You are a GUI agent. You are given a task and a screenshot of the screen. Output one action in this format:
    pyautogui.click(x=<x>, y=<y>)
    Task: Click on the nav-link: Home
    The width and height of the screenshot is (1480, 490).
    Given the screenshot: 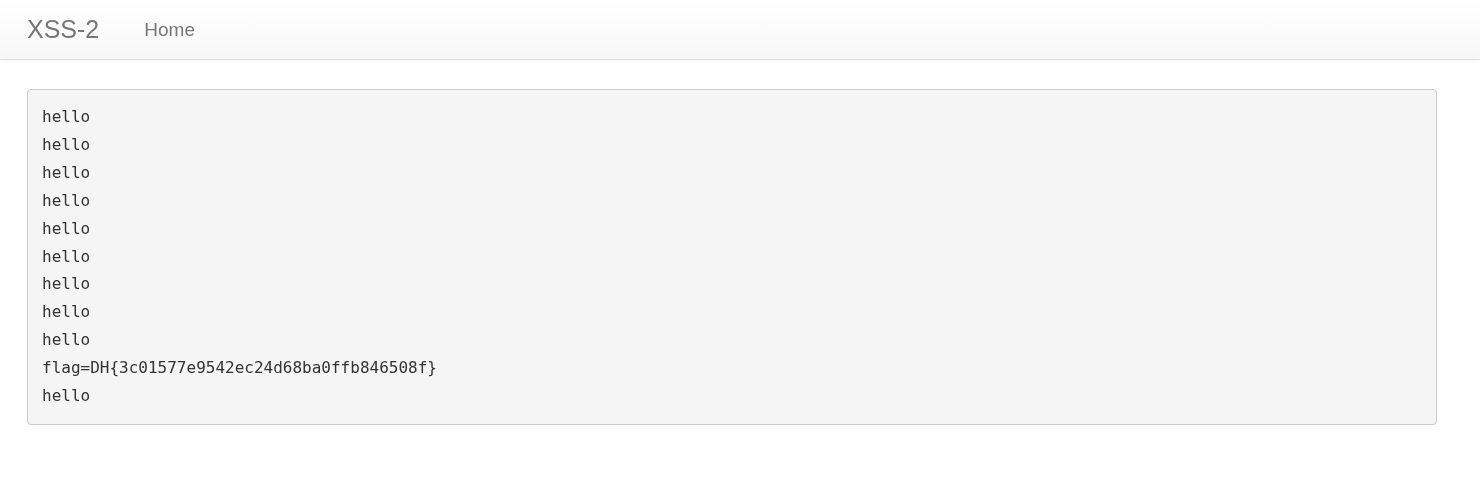 What is the action you would take?
    pyautogui.click(x=169, y=29)
    